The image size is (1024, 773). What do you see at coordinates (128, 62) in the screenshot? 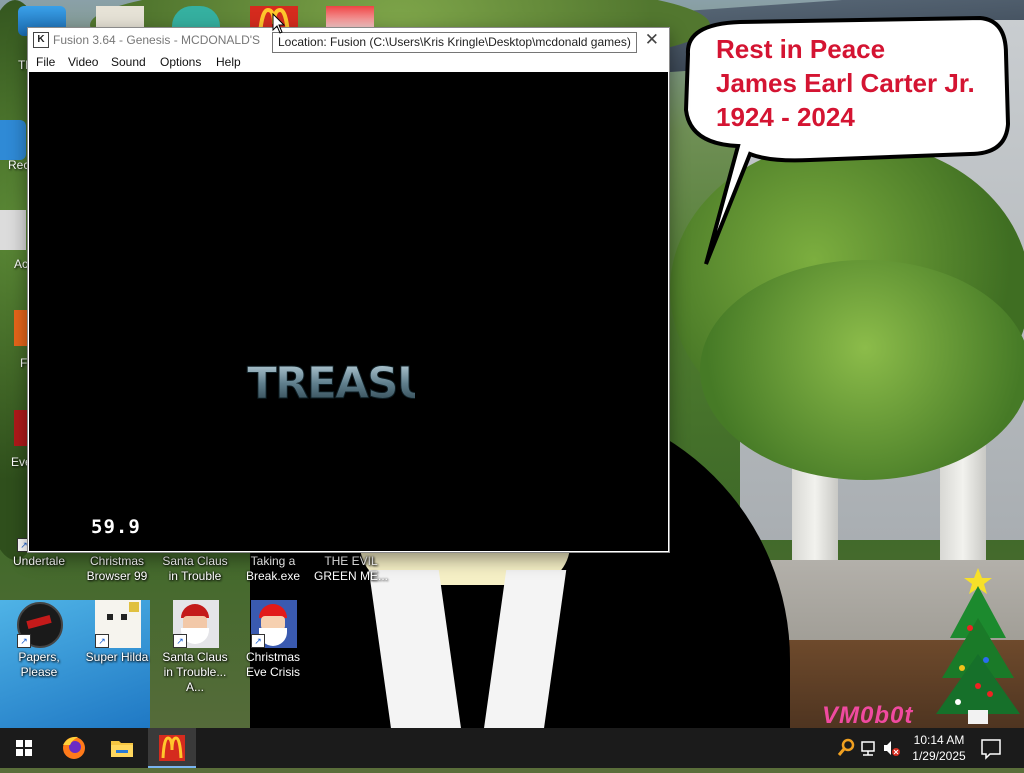
I see `menu-sound: Sound` at bounding box center [128, 62].